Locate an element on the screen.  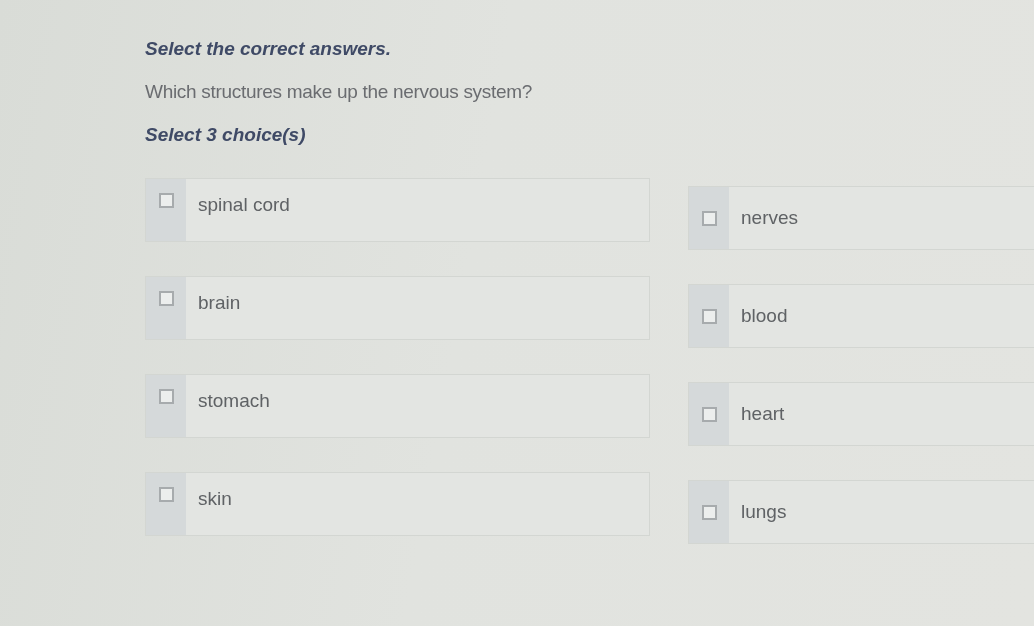
option-label: brain is located at coordinates (219, 303).